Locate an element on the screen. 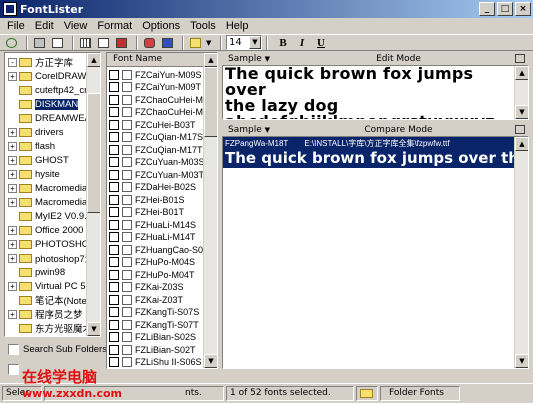 The width and height of the screenshot is (533, 403). option-checkbox is located at coordinates (13, 369).